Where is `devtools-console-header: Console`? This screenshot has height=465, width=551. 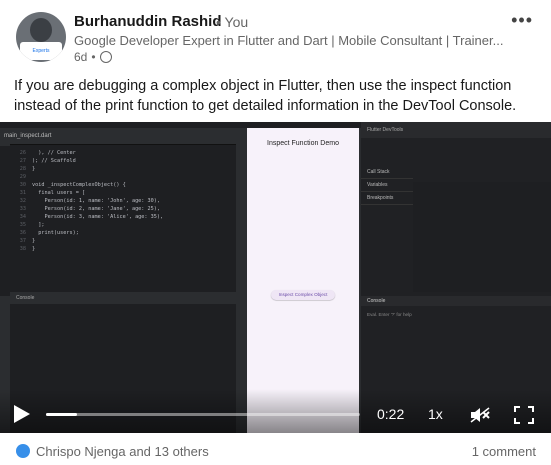 devtools-console-header: Console is located at coordinates (456, 301).